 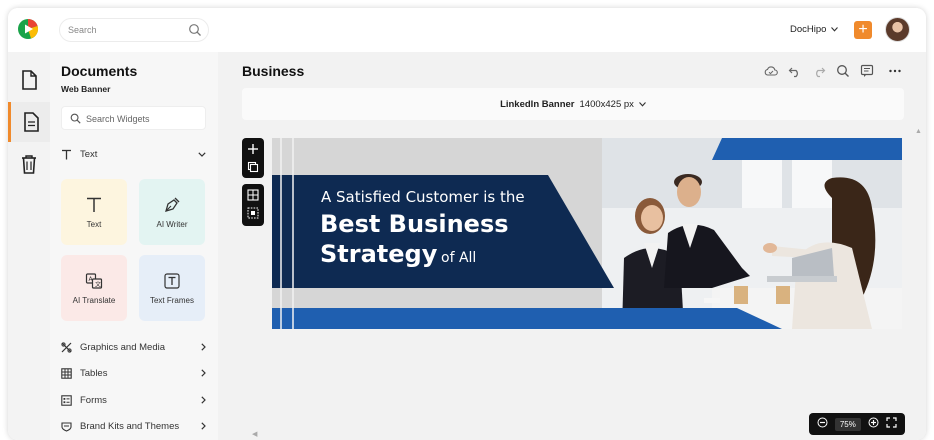 I want to click on graphics-icon, so click(x=66, y=347).